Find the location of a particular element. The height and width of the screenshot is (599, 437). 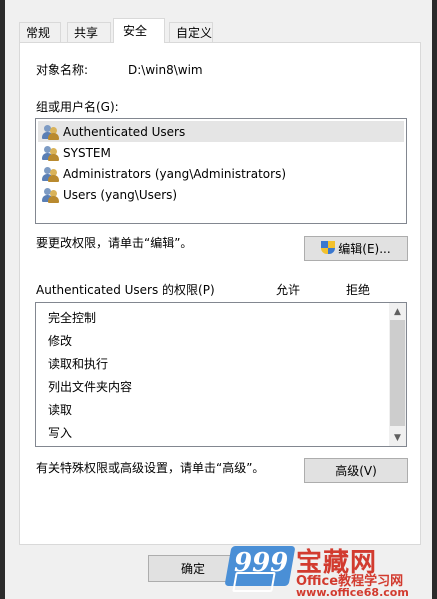

monitor-icon is located at coordinates (254, 582).